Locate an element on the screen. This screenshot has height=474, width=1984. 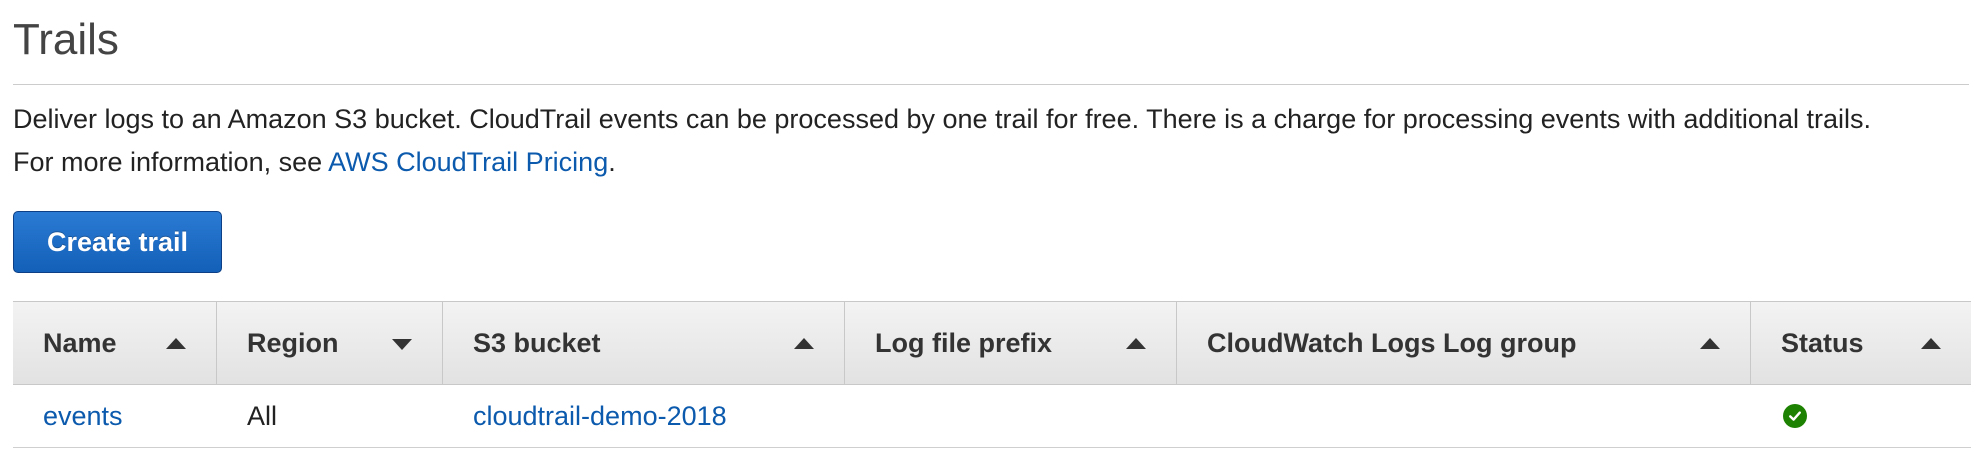
column-label-name: Name is located at coordinates (80, 342).